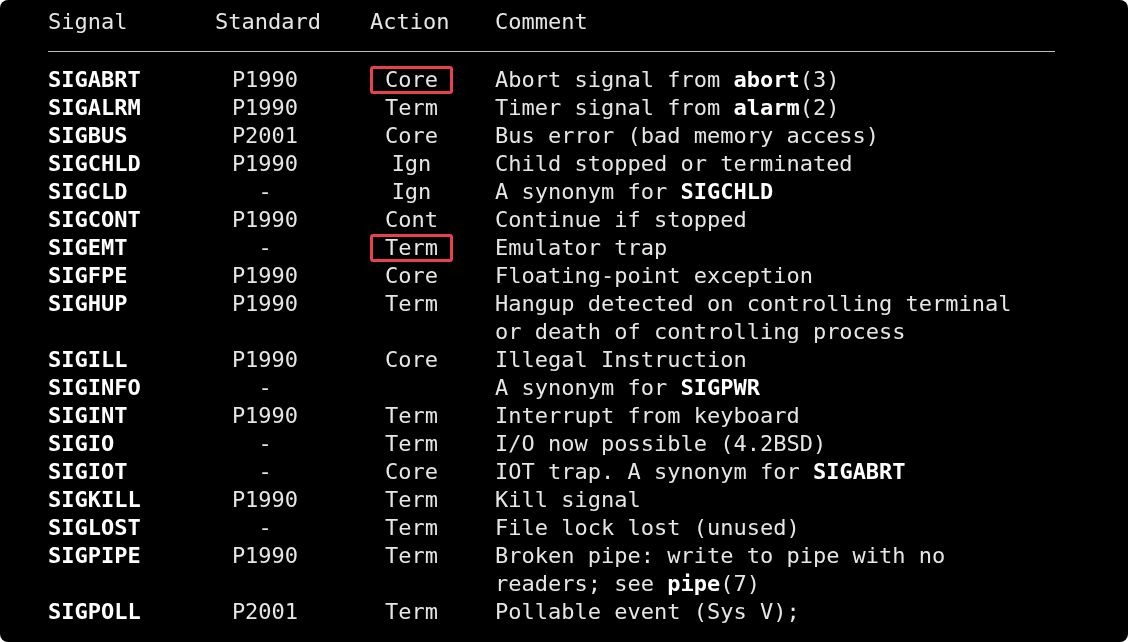  What do you see at coordinates (661, 443) in the screenshot?
I see `comment-text: I/O now possible (4.2BSD)` at bounding box center [661, 443].